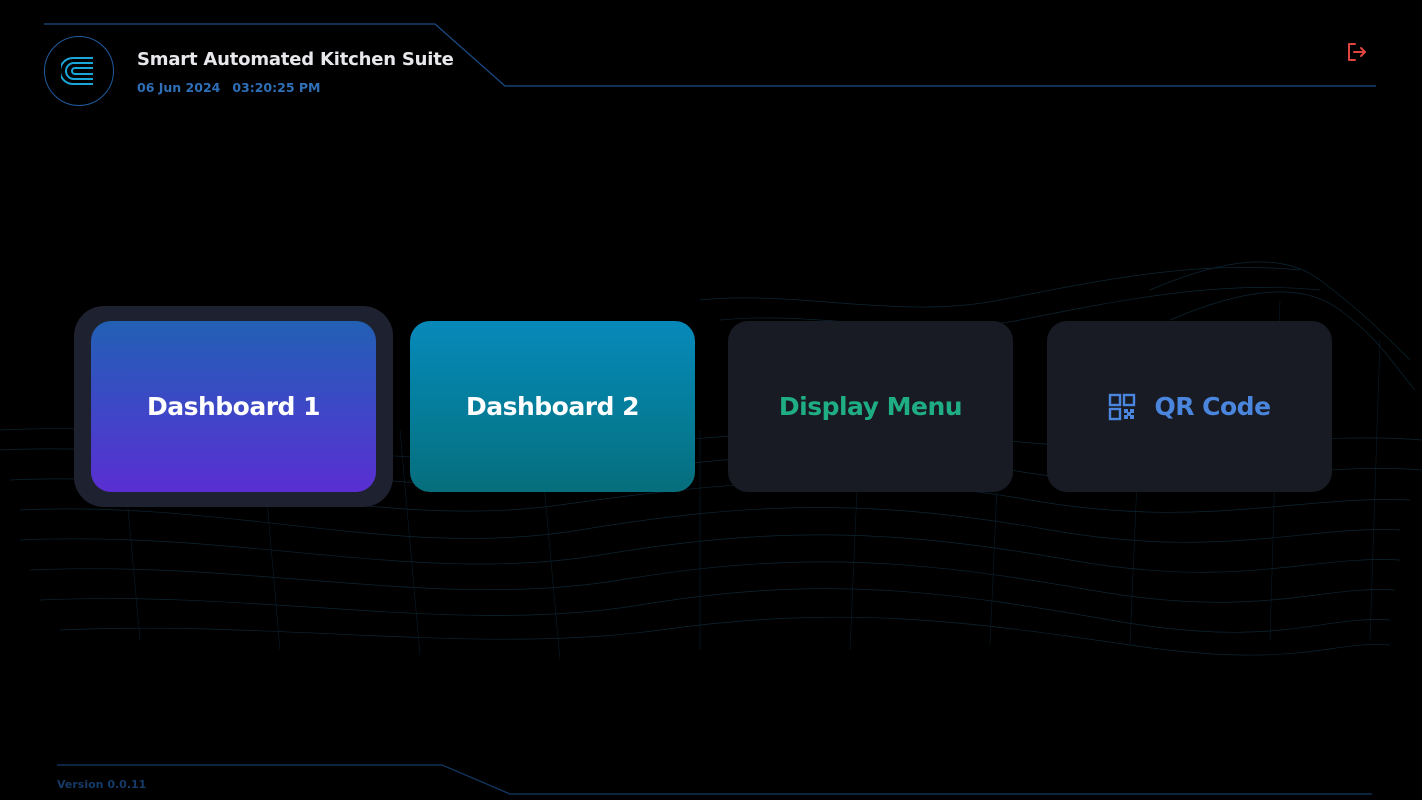  I want to click on dashboard-2-label: Dashboard 2, so click(552, 406).